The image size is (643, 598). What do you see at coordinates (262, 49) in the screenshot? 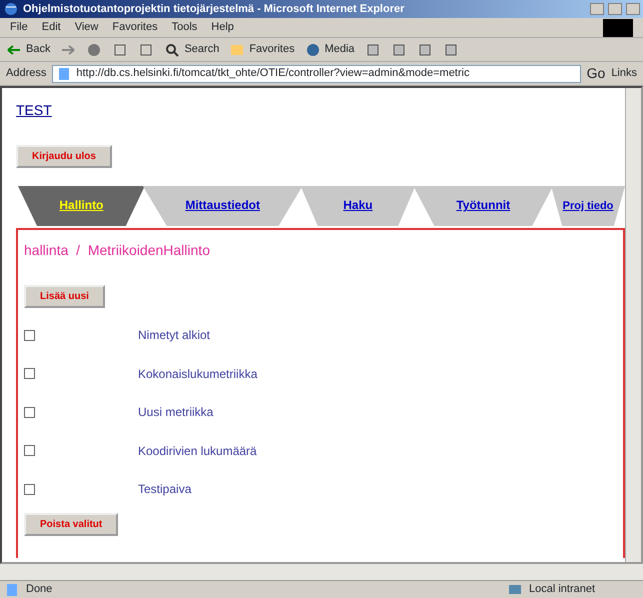
I see `toolbar-button: Favorites` at bounding box center [262, 49].